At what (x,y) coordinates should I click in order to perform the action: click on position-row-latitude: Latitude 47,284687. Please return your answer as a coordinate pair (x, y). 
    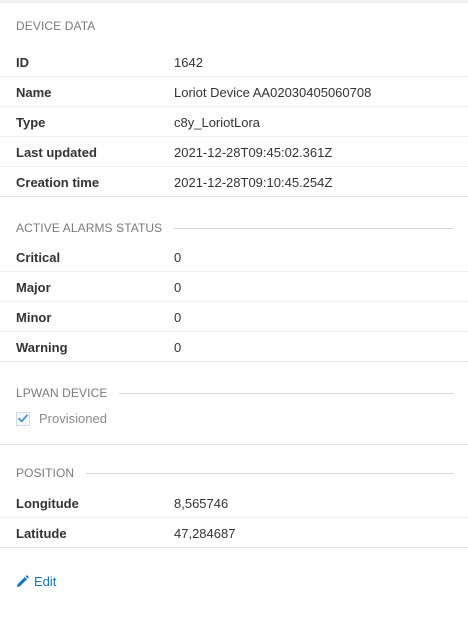
    Looking at the image, I should click on (234, 533).